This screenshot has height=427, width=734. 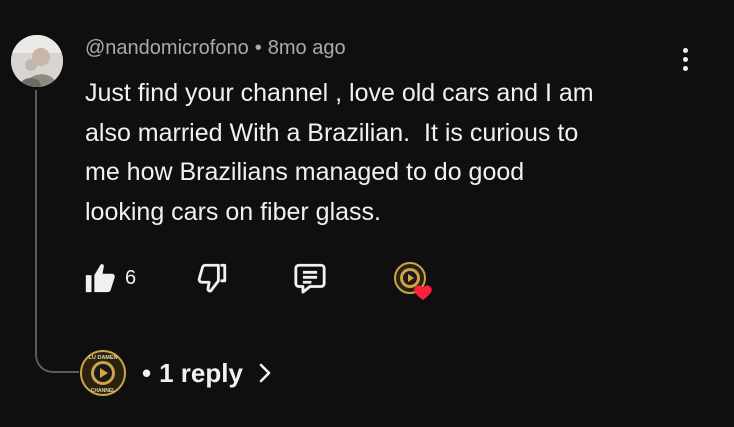 I want to click on reply-comment-icon, so click(x=310, y=278).